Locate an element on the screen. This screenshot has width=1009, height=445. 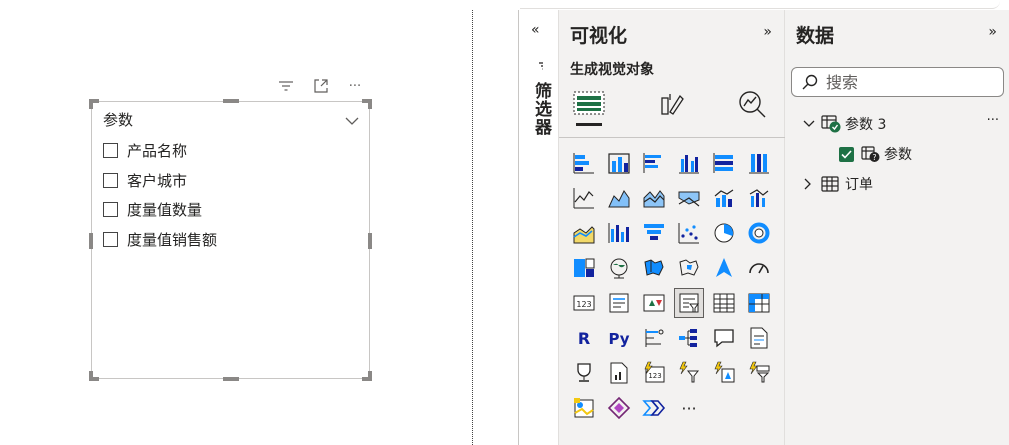
ribbon-chart-icon is located at coordinates (689, 198).